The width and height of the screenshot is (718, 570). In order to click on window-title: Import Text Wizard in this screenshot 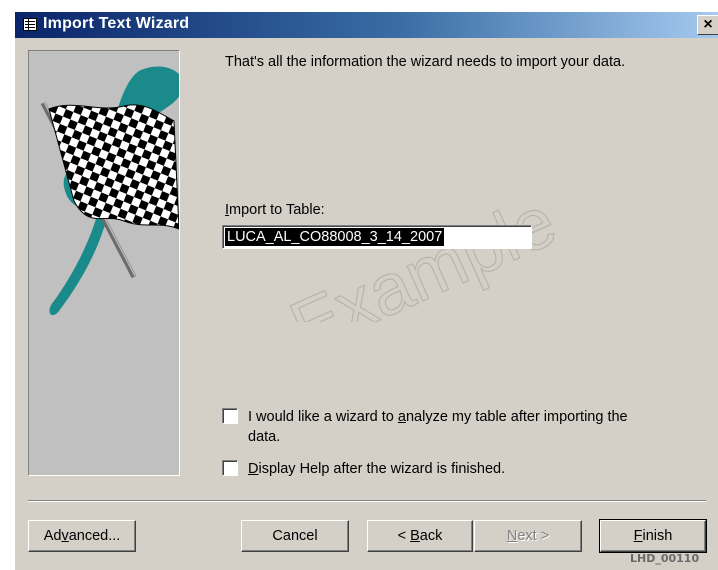, I will do `click(116, 23)`.